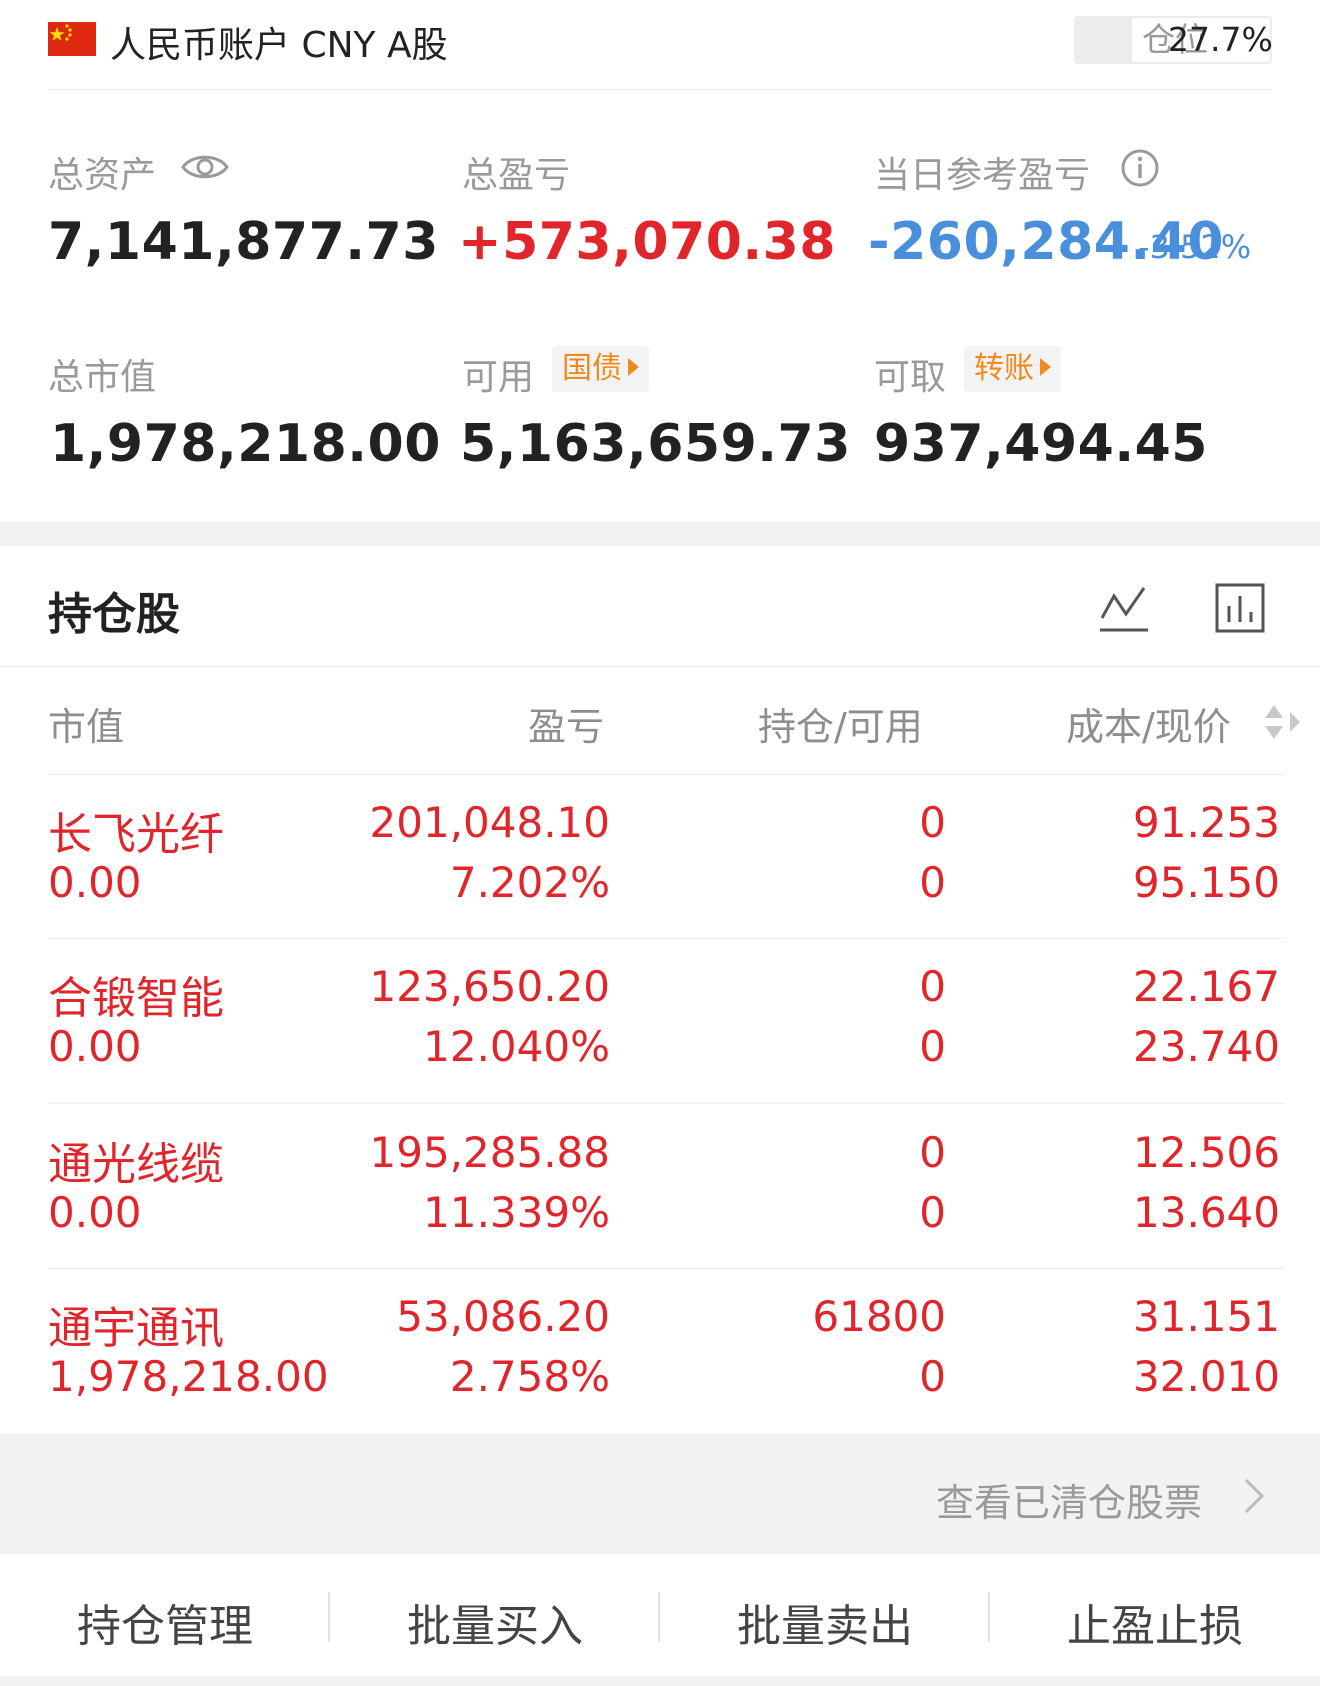 This screenshot has width=1320, height=1686. I want to click on treasury-tag: 国债, so click(600, 369).